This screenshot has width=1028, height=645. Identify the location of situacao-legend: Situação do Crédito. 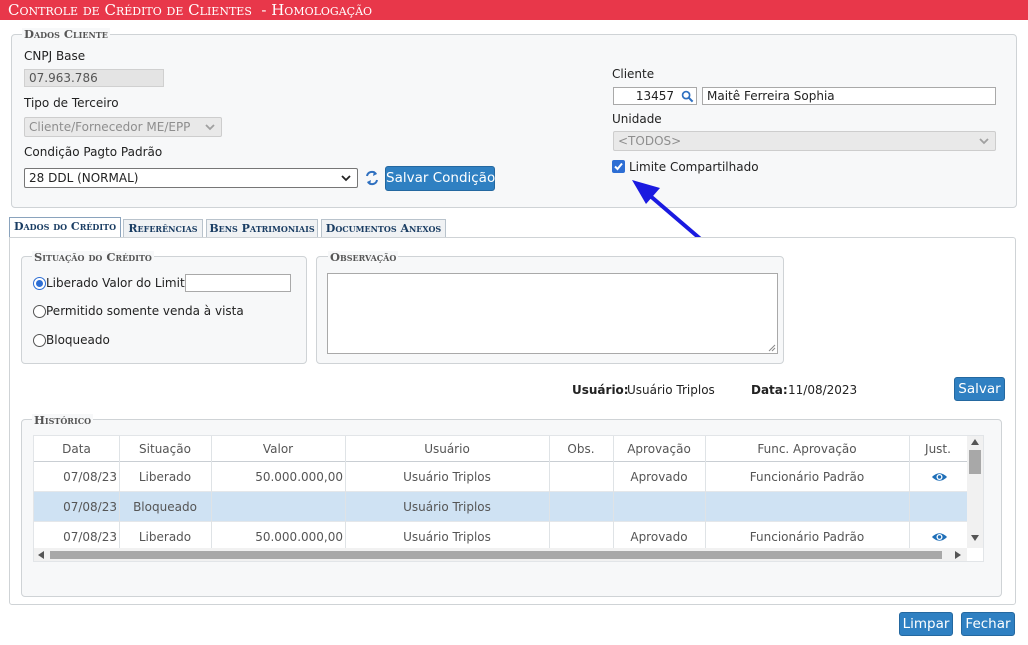
(93, 257).